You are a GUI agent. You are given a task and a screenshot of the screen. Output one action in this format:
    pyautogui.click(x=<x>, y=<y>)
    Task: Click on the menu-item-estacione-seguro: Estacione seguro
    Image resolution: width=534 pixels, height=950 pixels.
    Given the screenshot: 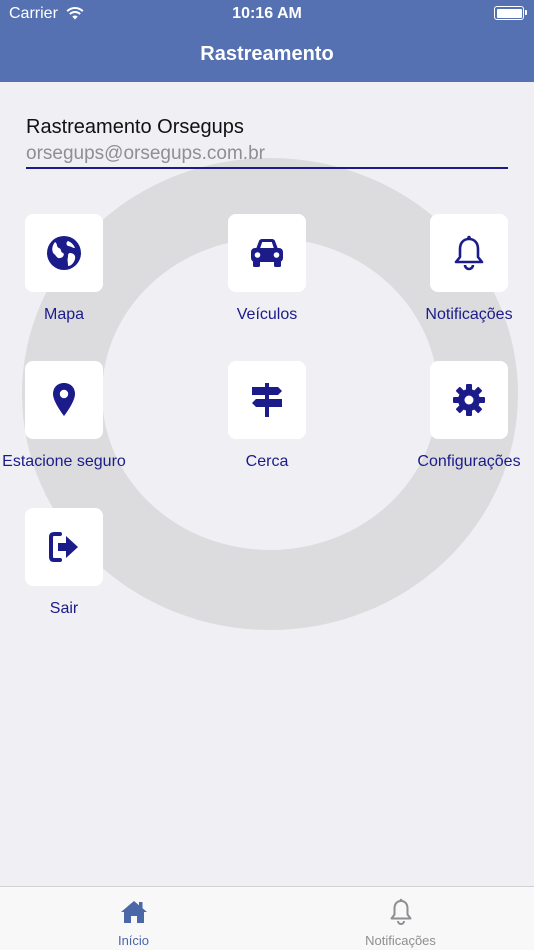 What is the action you would take?
    pyautogui.click(x=67, y=416)
    